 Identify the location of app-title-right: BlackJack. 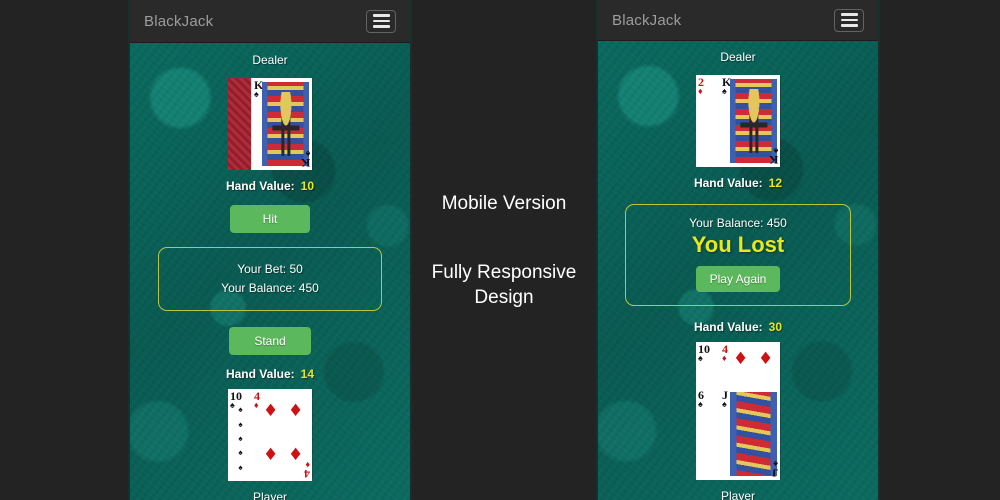
(647, 20).